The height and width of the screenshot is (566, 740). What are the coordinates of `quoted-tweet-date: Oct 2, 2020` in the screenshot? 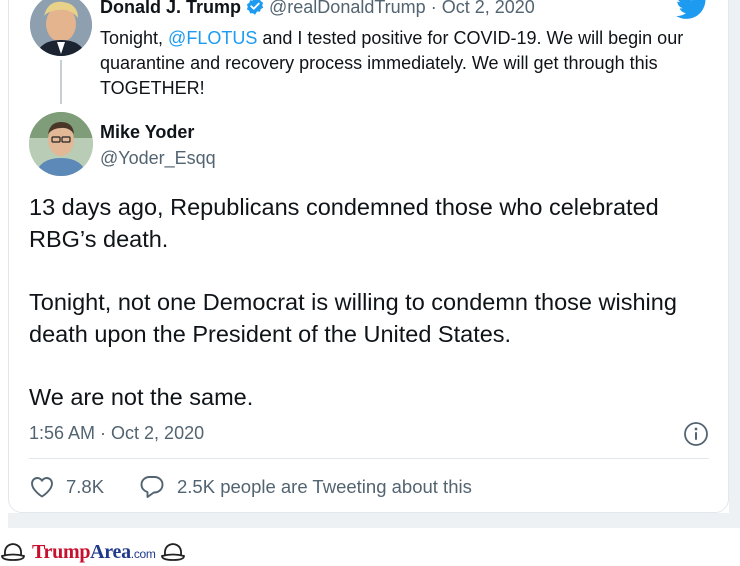 It's located at (488, 8).